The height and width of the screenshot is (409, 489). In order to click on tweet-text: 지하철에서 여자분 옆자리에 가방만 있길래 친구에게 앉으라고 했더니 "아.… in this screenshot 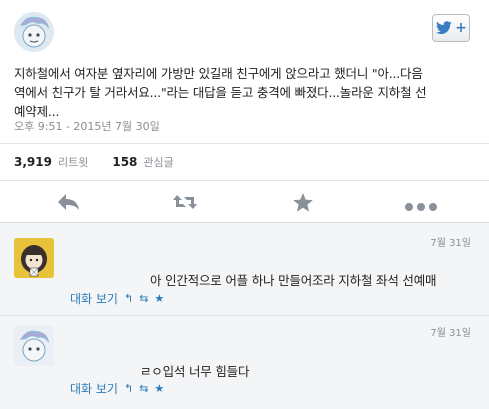, I will do `click(244, 92)`.